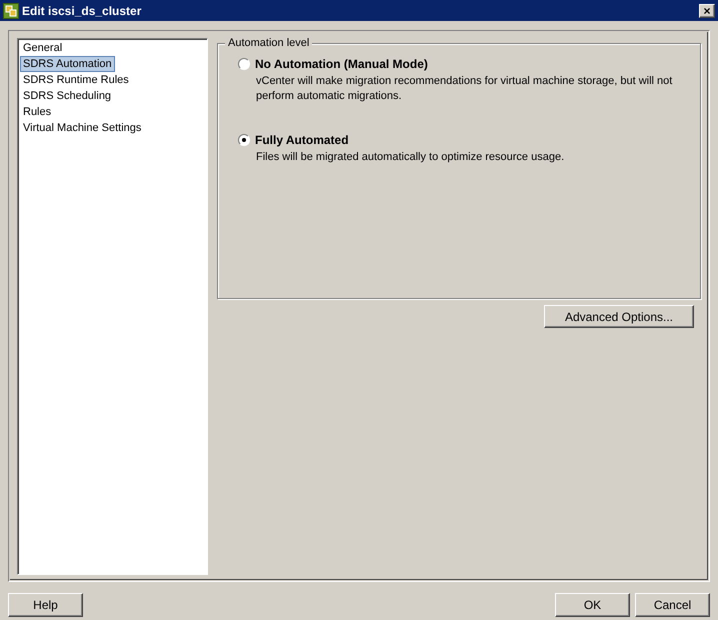 This screenshot has width=718, height=620. What do you see at coordinates (672, 605) in the screenshot?
I see `cancel-button: Cancel` at bounding box center [672, 605].